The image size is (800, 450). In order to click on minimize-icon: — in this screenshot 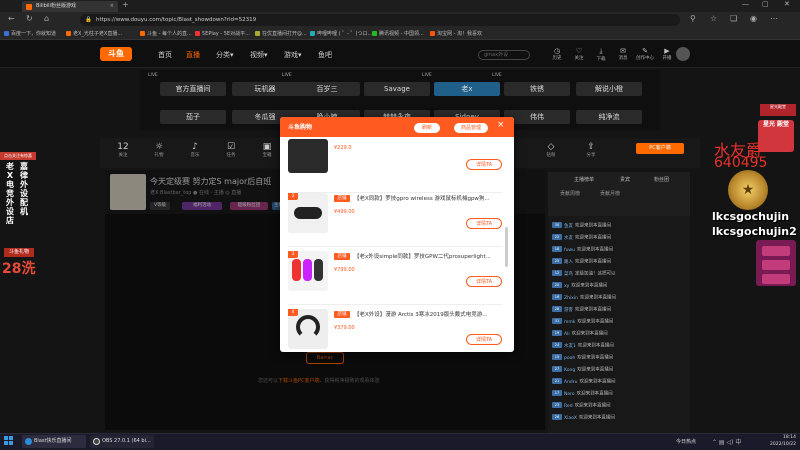, I will do `click(745, 4)`.